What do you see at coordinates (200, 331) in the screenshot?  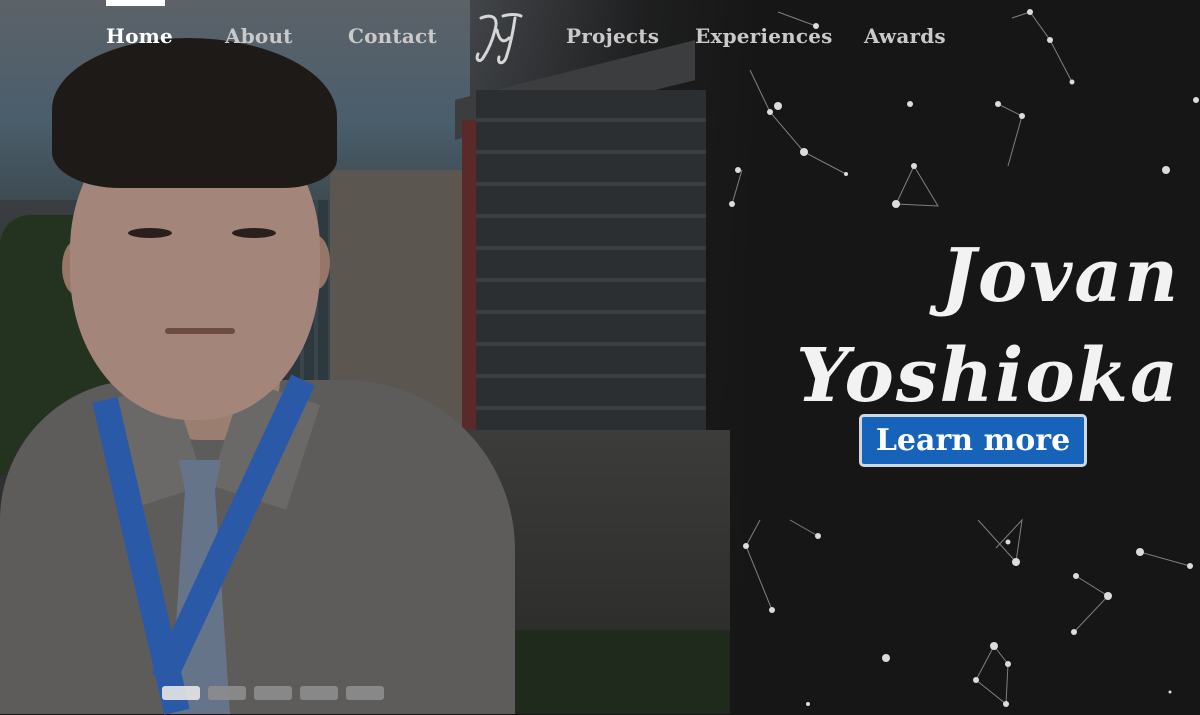 I see `mouth` at bounding box center [200, 331].